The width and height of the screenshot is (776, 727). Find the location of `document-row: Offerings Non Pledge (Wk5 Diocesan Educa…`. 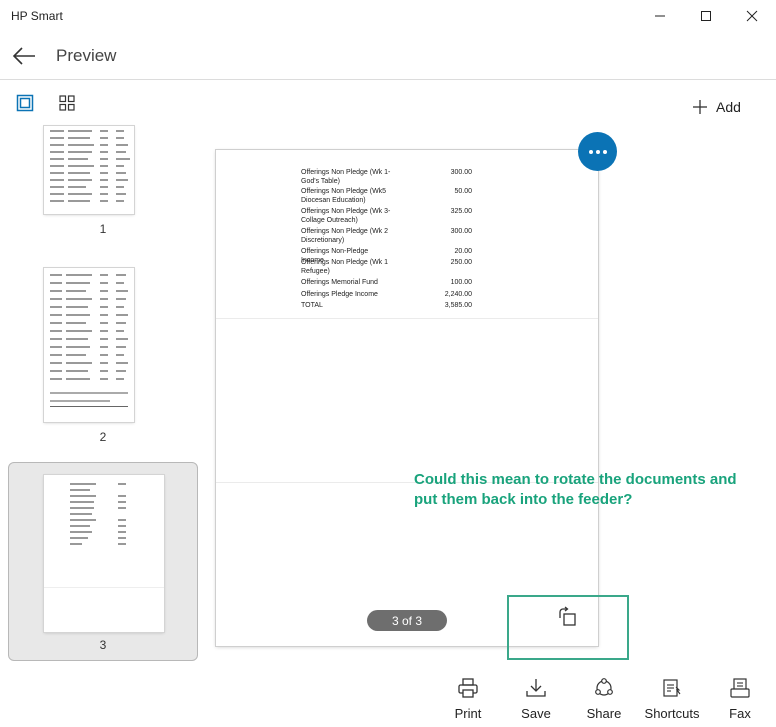

document-row: Offerings Non Pledge (Wk5 Diocesan Educa… is located at coordinates (386, 196).